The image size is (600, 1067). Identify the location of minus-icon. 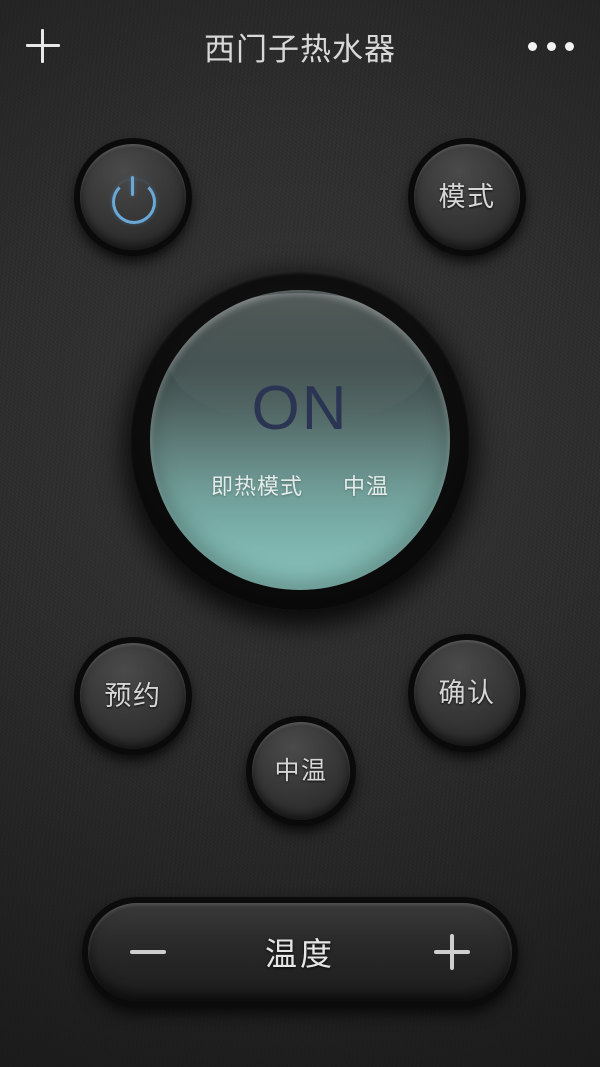
(148, 952).